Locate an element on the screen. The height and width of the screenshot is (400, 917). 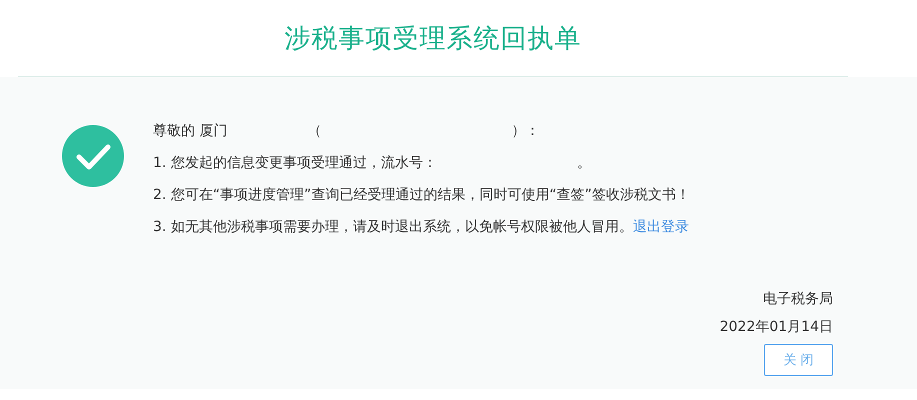
paren-text: （ is located at coordinates (314, 131).